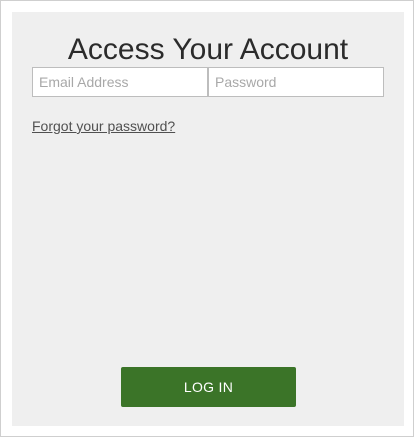  I want to click on email-field, so click(120, 82).